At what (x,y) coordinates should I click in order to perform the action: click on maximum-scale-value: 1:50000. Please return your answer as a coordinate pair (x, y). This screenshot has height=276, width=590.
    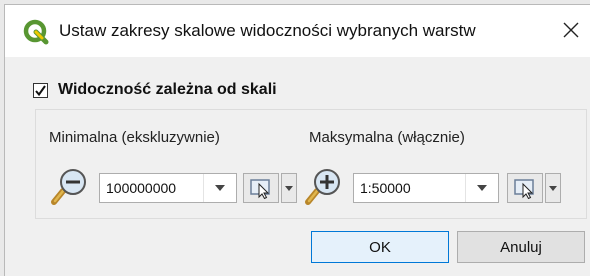
    Looking at the image, I should click on (385, 188).